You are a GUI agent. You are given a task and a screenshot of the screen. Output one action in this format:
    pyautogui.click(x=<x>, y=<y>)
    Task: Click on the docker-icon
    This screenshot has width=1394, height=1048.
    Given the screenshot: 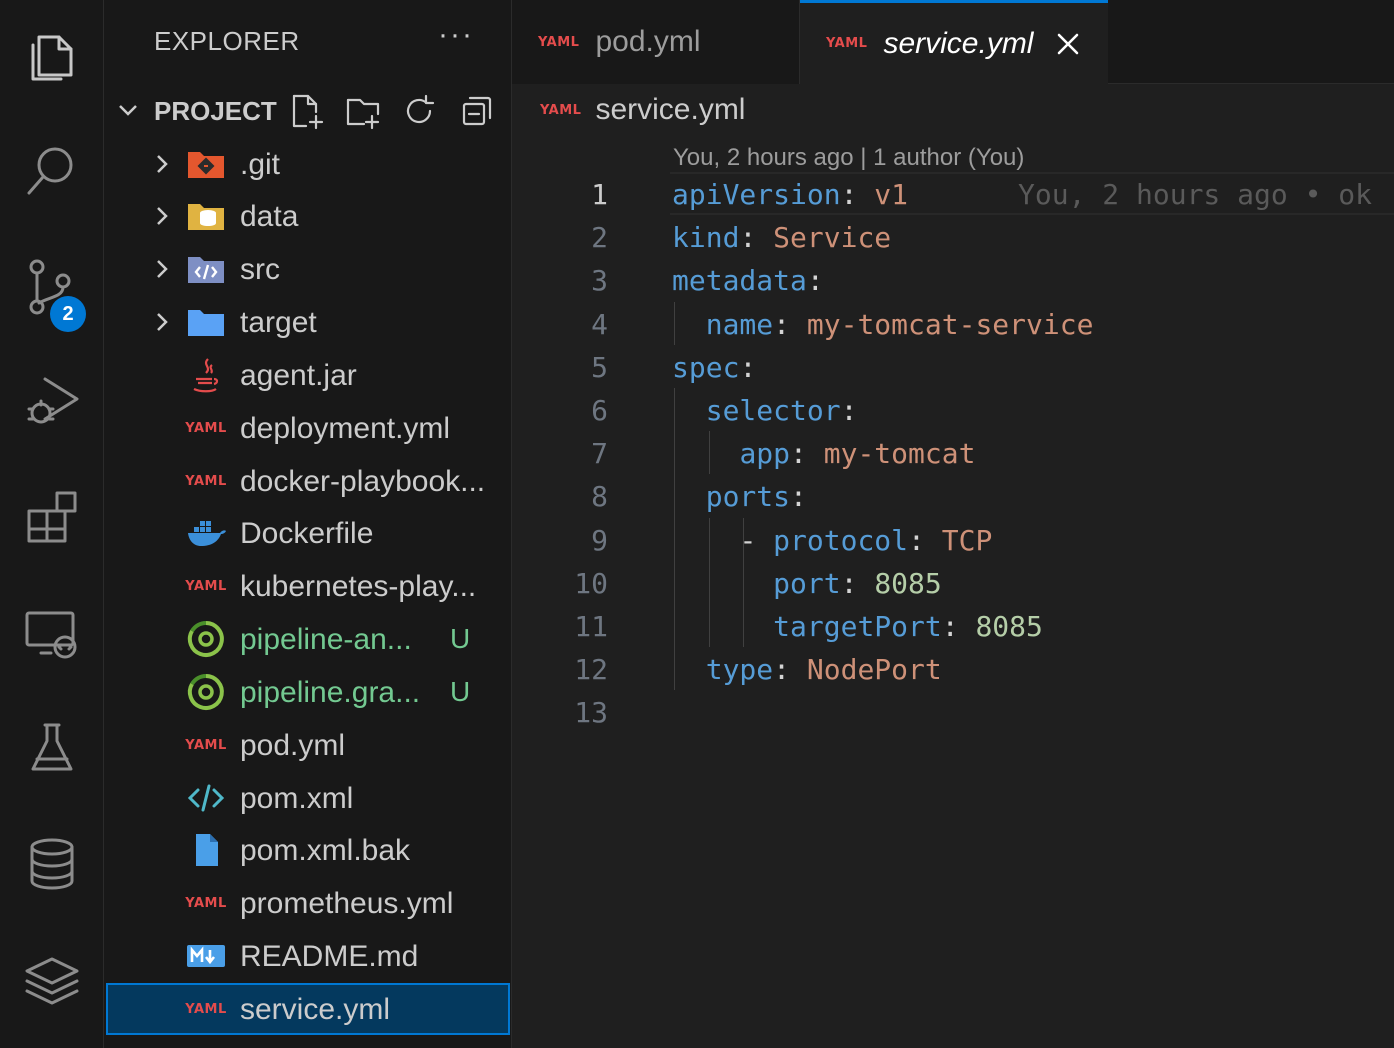 What is the action you would take?
    pyautogui.click(x=206, y=533)
    